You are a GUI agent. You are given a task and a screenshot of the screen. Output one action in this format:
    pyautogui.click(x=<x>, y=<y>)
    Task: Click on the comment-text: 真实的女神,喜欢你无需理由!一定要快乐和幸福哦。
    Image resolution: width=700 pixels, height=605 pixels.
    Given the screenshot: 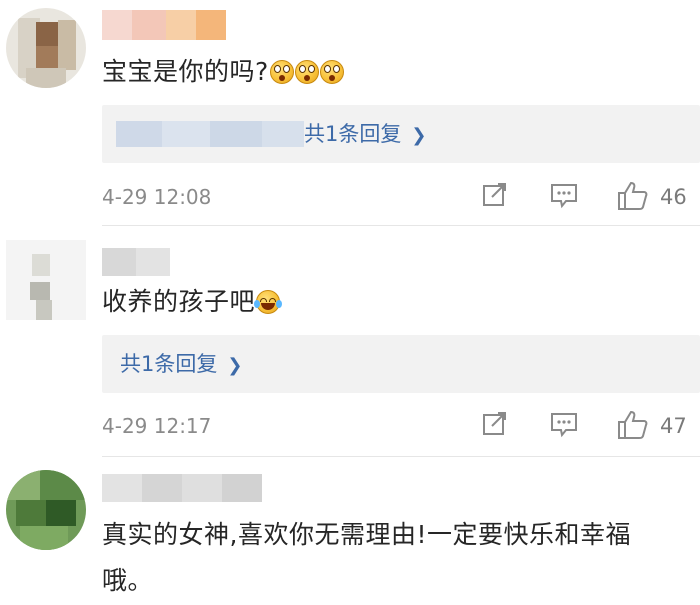 What is the action you would take?
    pyautogui.click(x=366, y=557)
    